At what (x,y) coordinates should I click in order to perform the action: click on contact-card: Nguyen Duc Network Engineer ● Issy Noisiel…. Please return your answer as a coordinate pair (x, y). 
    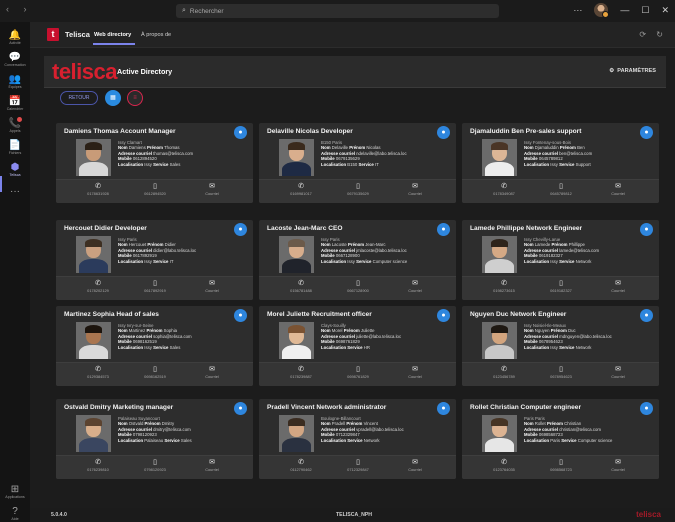
    Looking at the image, I should click on (560, 346).